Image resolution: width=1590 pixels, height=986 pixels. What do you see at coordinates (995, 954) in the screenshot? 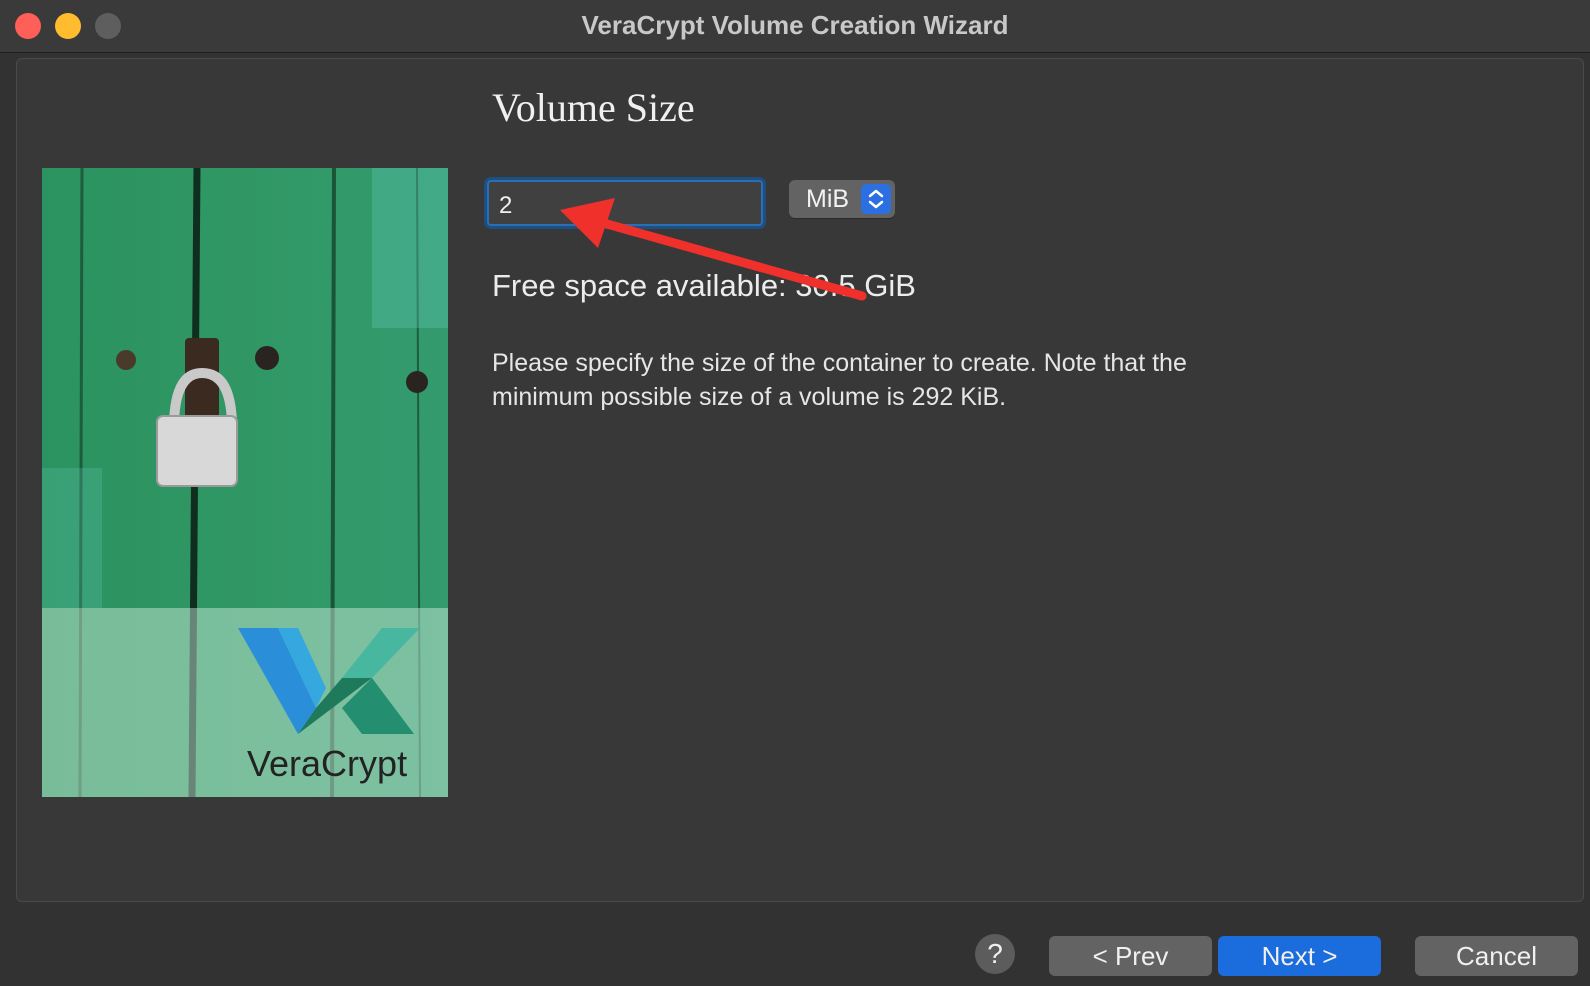
I see `help-button: ?` at bounding box center [995, 954].